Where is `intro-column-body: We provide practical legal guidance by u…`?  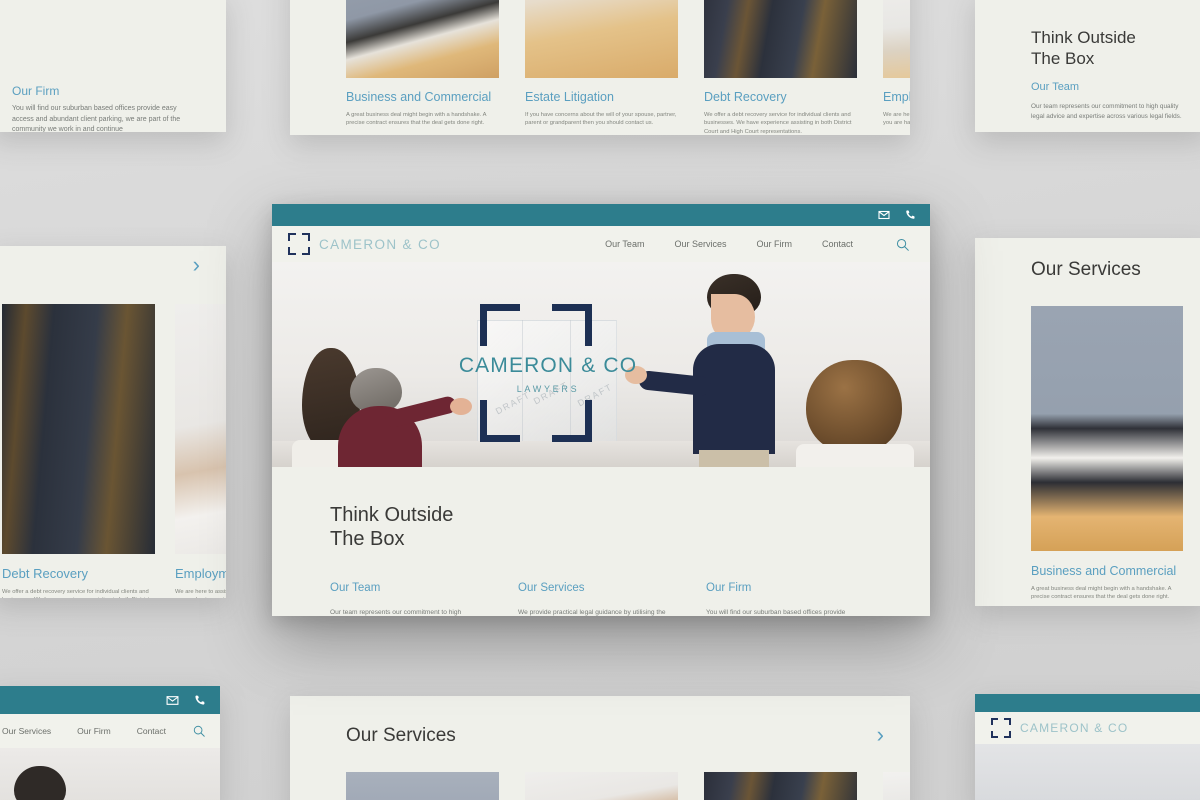
intro-column-body: We provide practical legal guidance by u… is located at coordinates (592, 612).